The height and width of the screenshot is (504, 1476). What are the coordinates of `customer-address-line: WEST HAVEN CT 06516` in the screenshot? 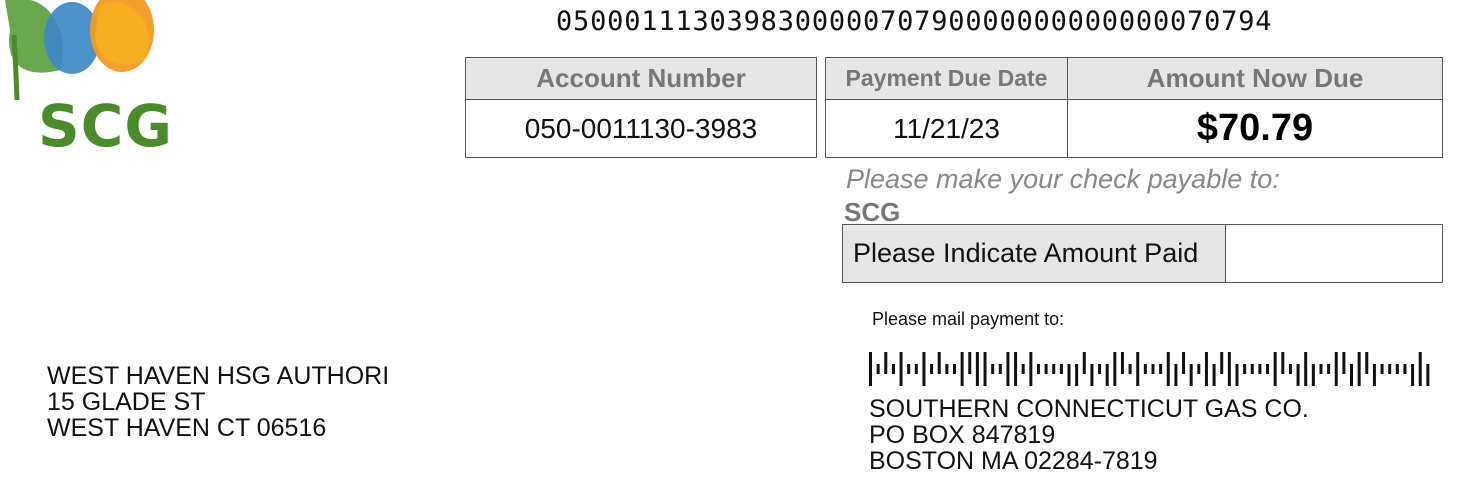 It's located at (187, 428).